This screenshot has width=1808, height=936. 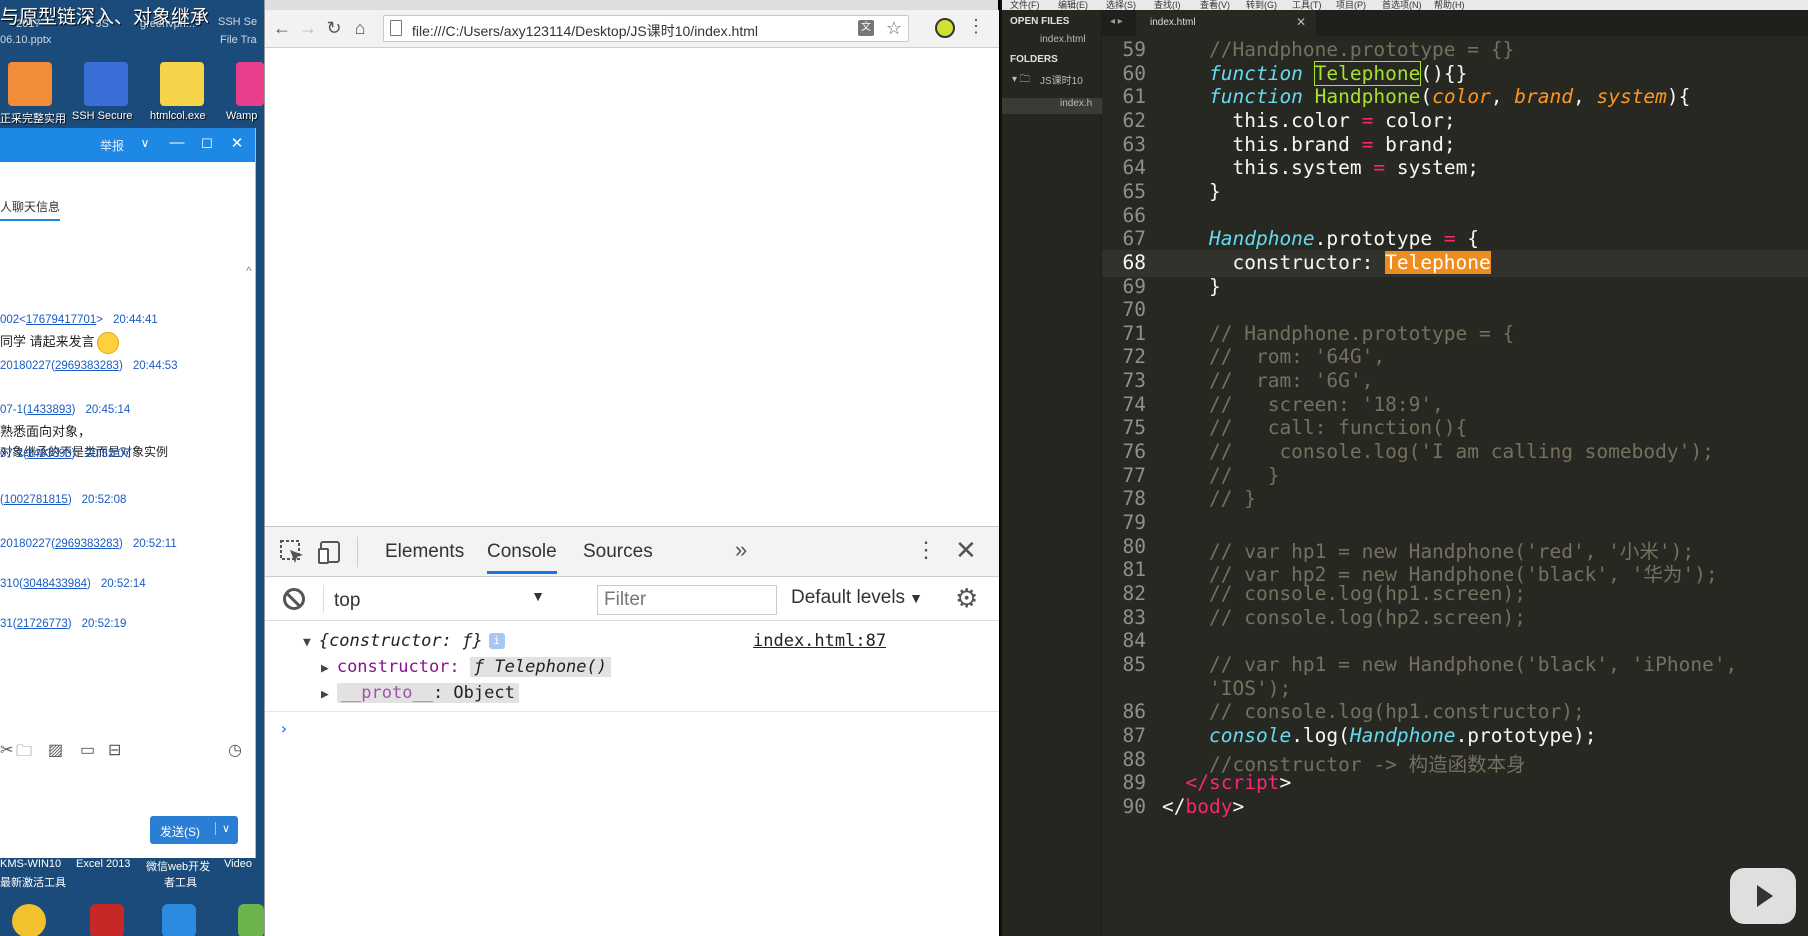 I want to click on image-icon: ▨, so click(x=55, y=750).